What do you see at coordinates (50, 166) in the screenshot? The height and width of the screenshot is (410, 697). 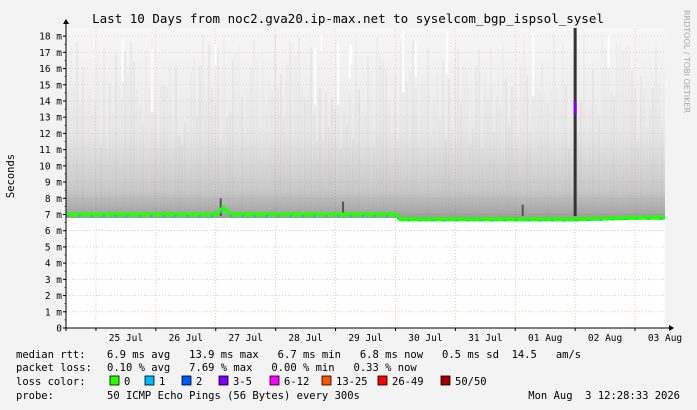 I see `y-tick-label: 10 m` at bounding box center [50, 166].